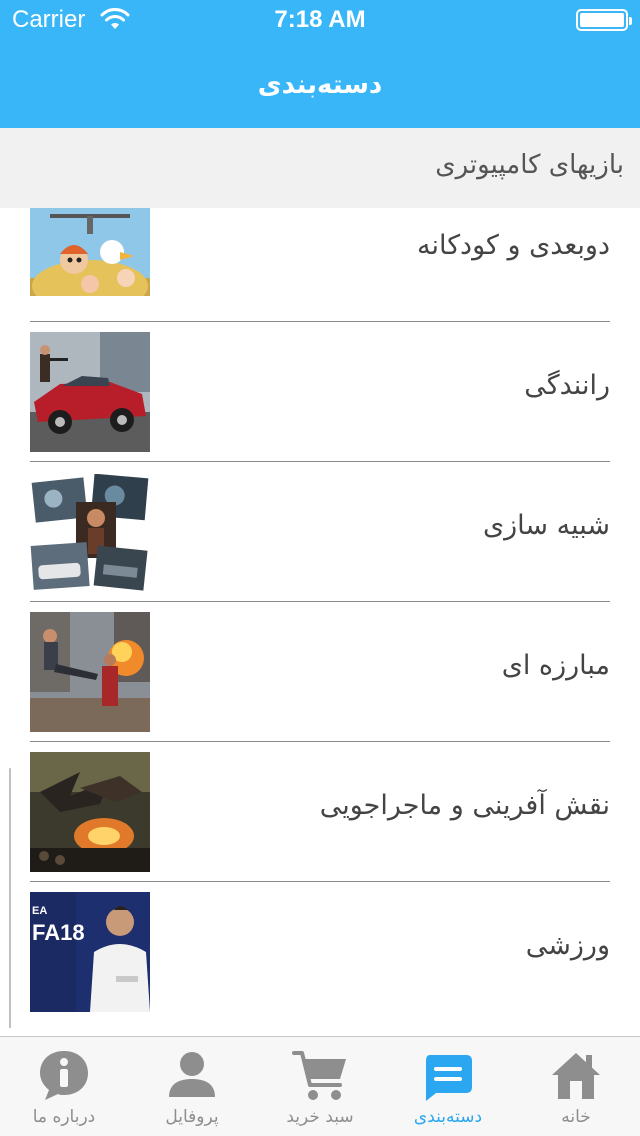  Describe the element at coordinates (604, 20) in the screenshot. I see `battery-icon` at that location.